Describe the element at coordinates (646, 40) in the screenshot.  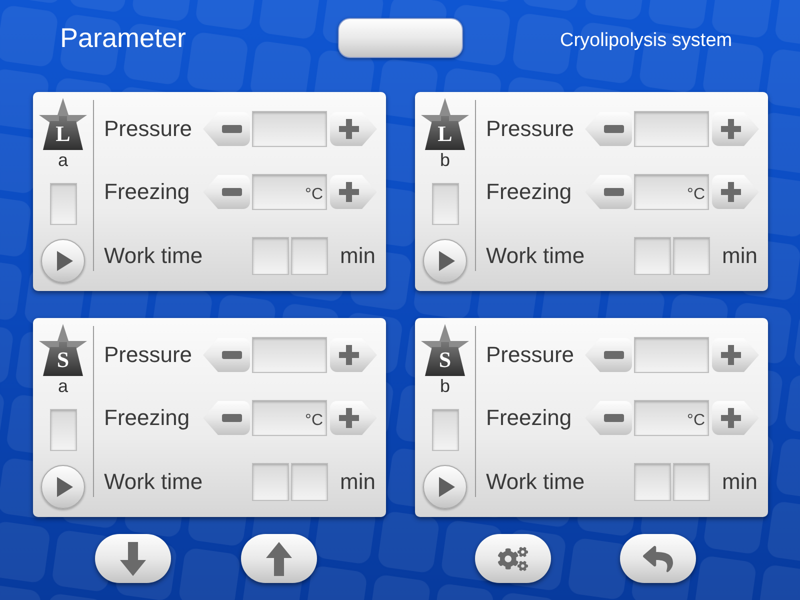
I see `system-title: Cryolipolysis system` at that location.